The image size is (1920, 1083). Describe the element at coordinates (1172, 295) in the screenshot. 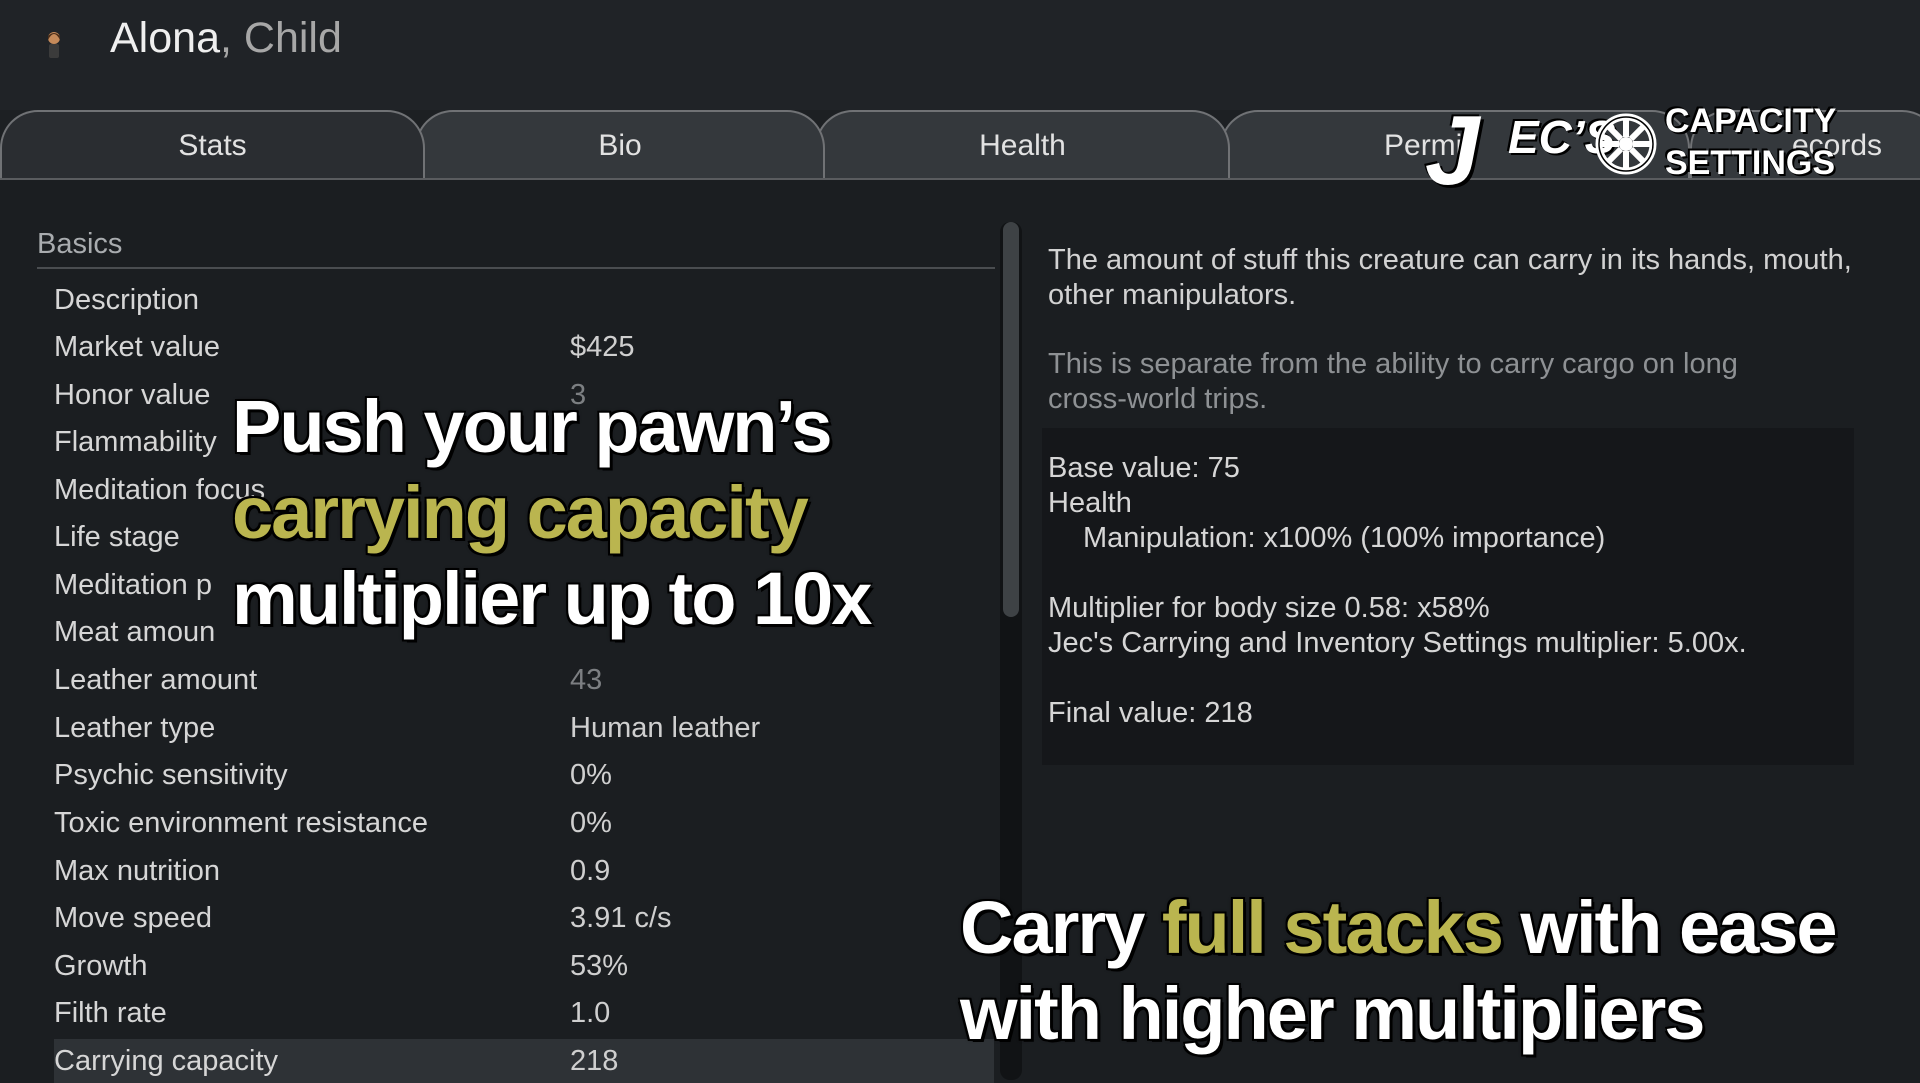

I see `description-line: other manipulators.` at that location.